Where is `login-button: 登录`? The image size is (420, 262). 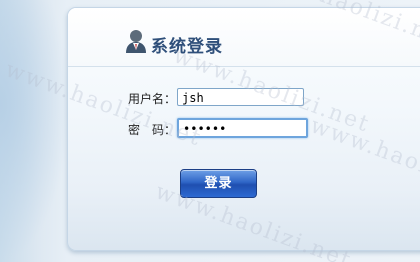 login-button: 登录 is located at coordinates (218, 183).